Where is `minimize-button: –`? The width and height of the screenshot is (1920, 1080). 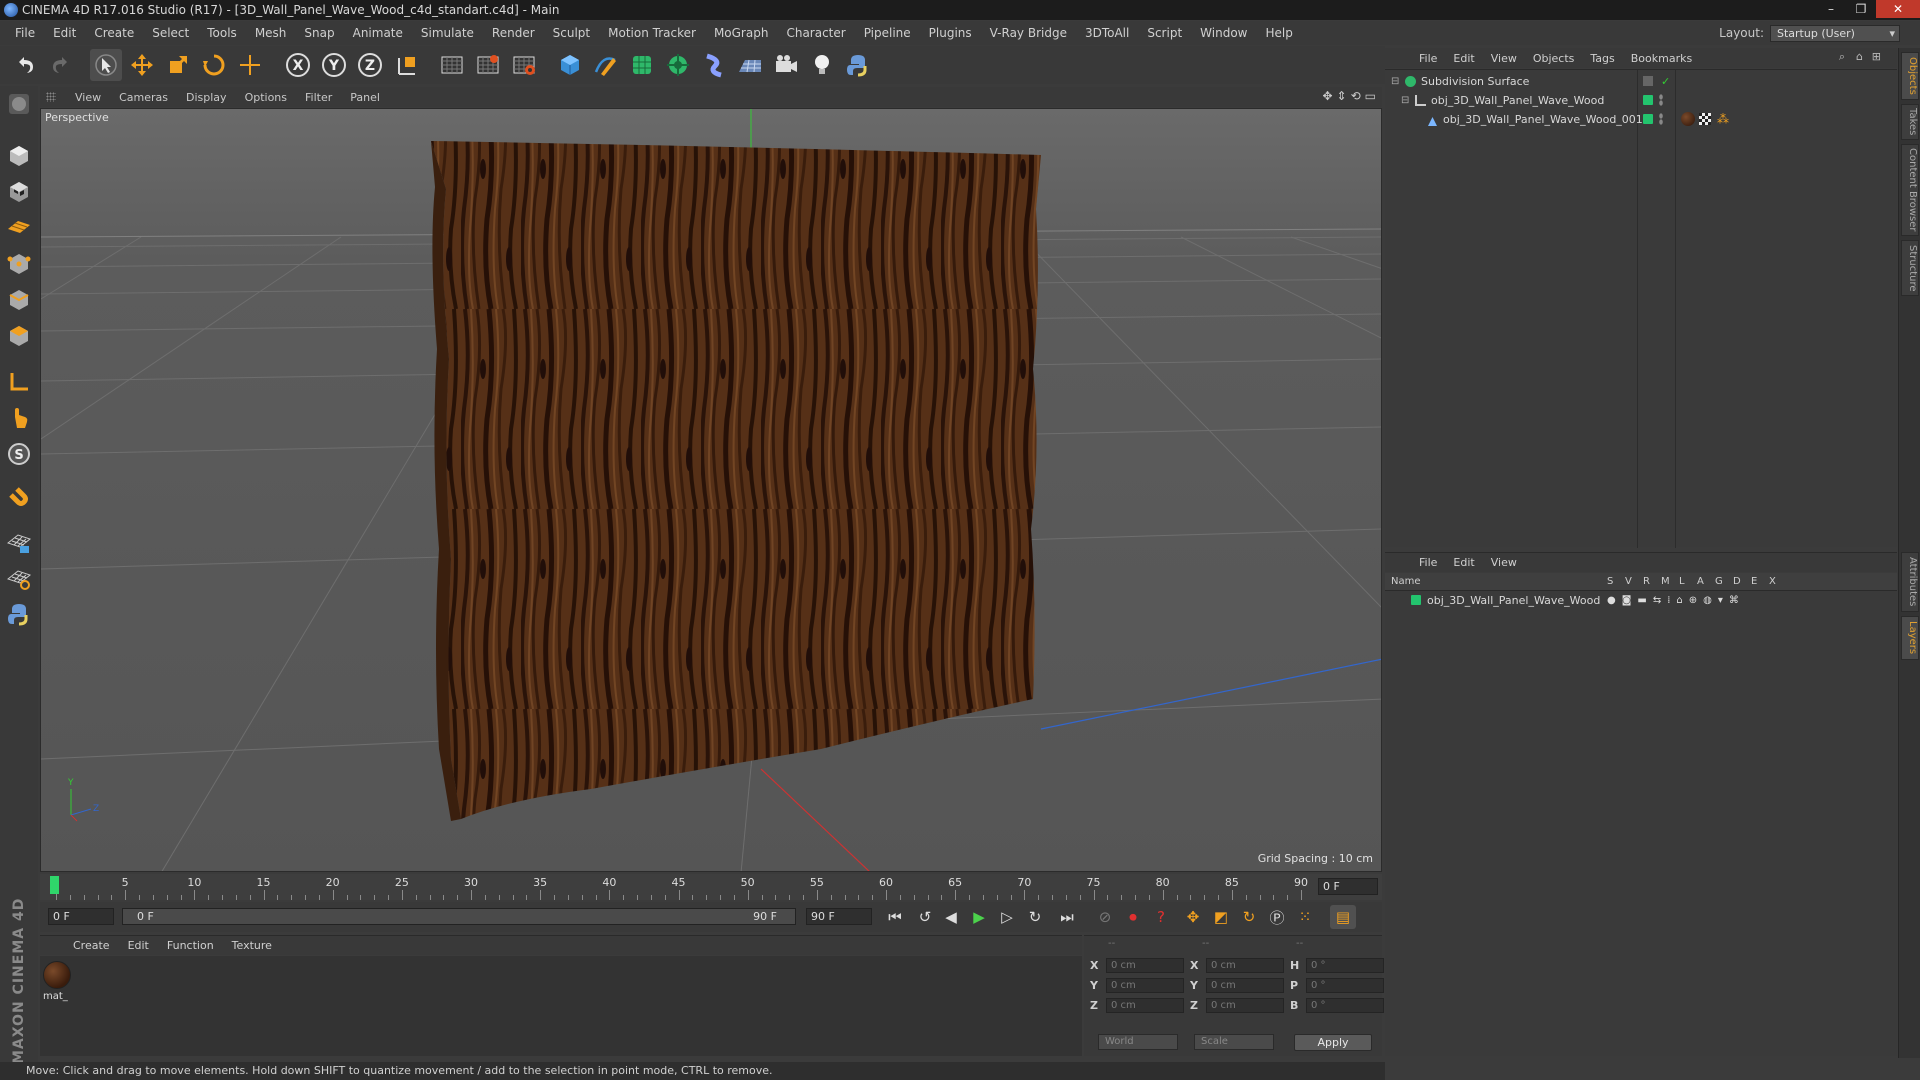
minimize-button: – is located at coordinates (1831, 9).